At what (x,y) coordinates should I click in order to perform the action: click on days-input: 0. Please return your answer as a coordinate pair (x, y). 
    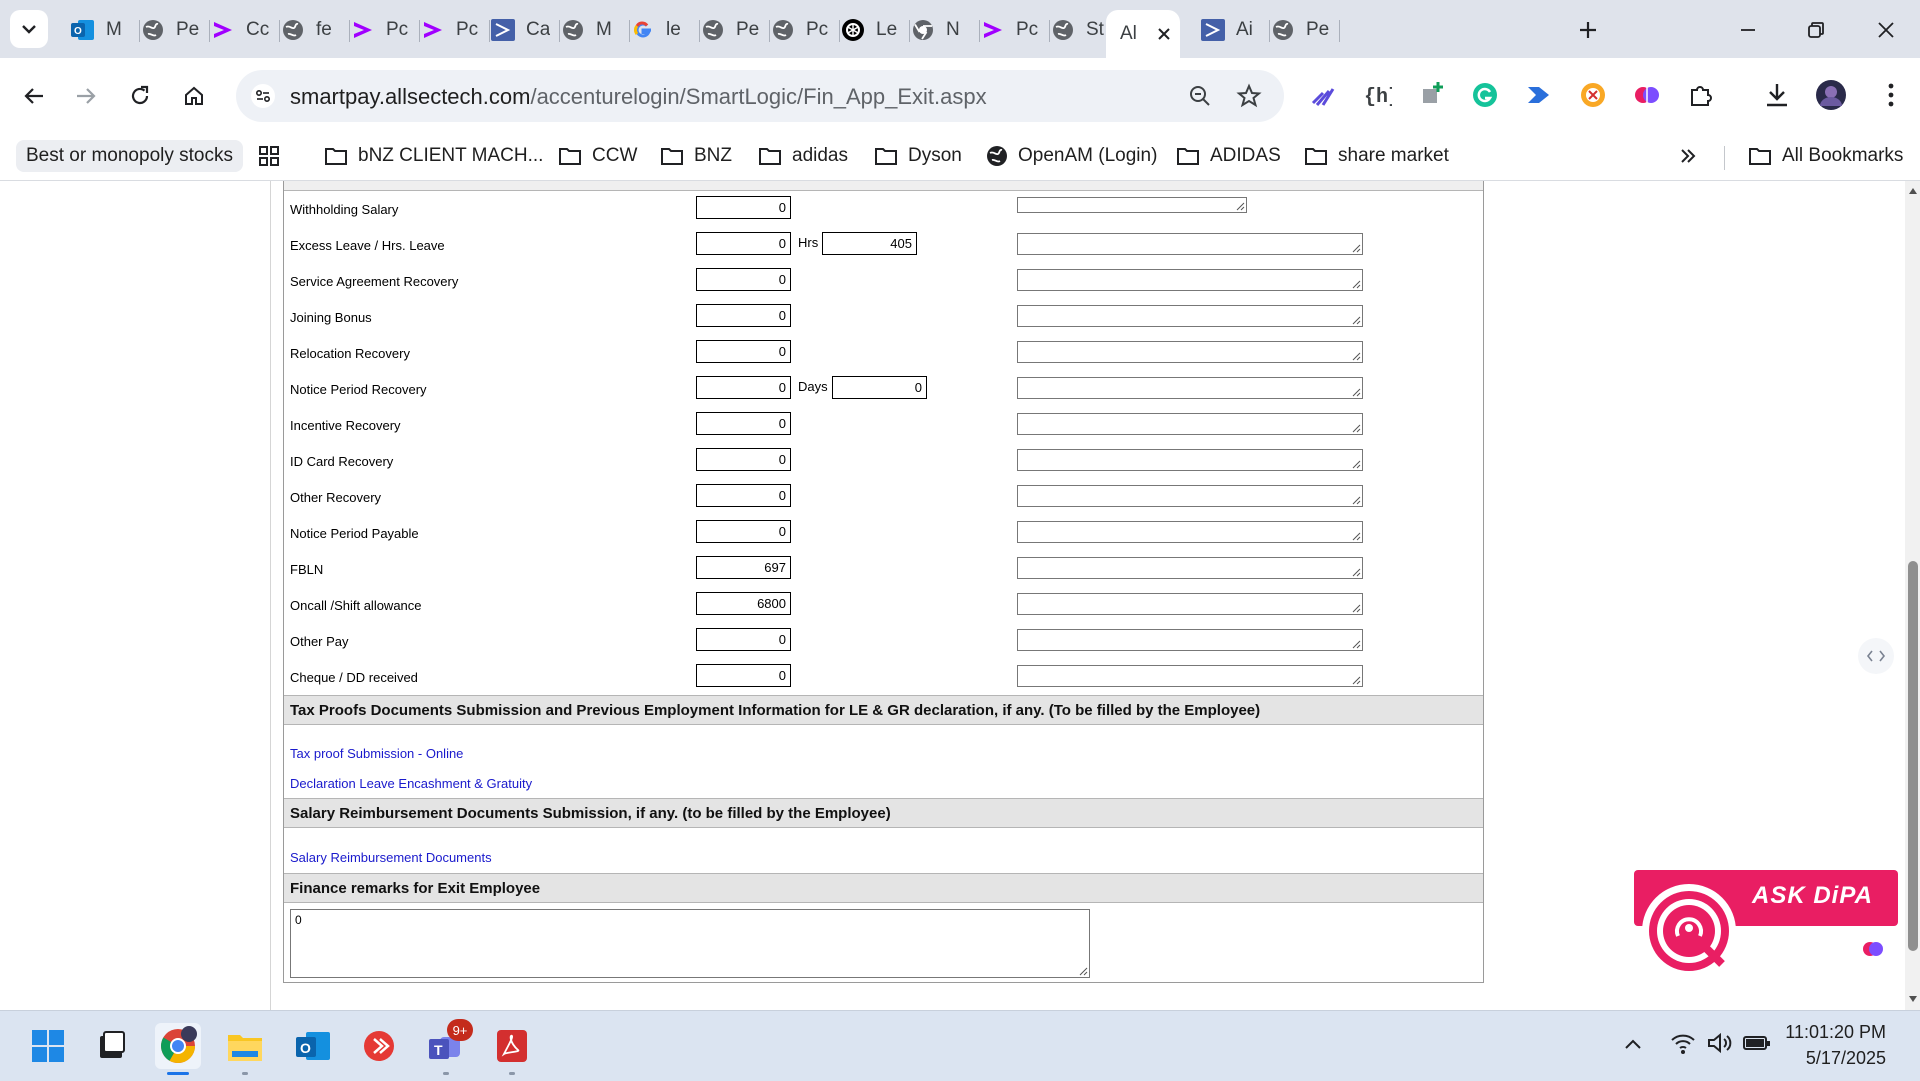
    Looking at the image, I should click on (879, 387).